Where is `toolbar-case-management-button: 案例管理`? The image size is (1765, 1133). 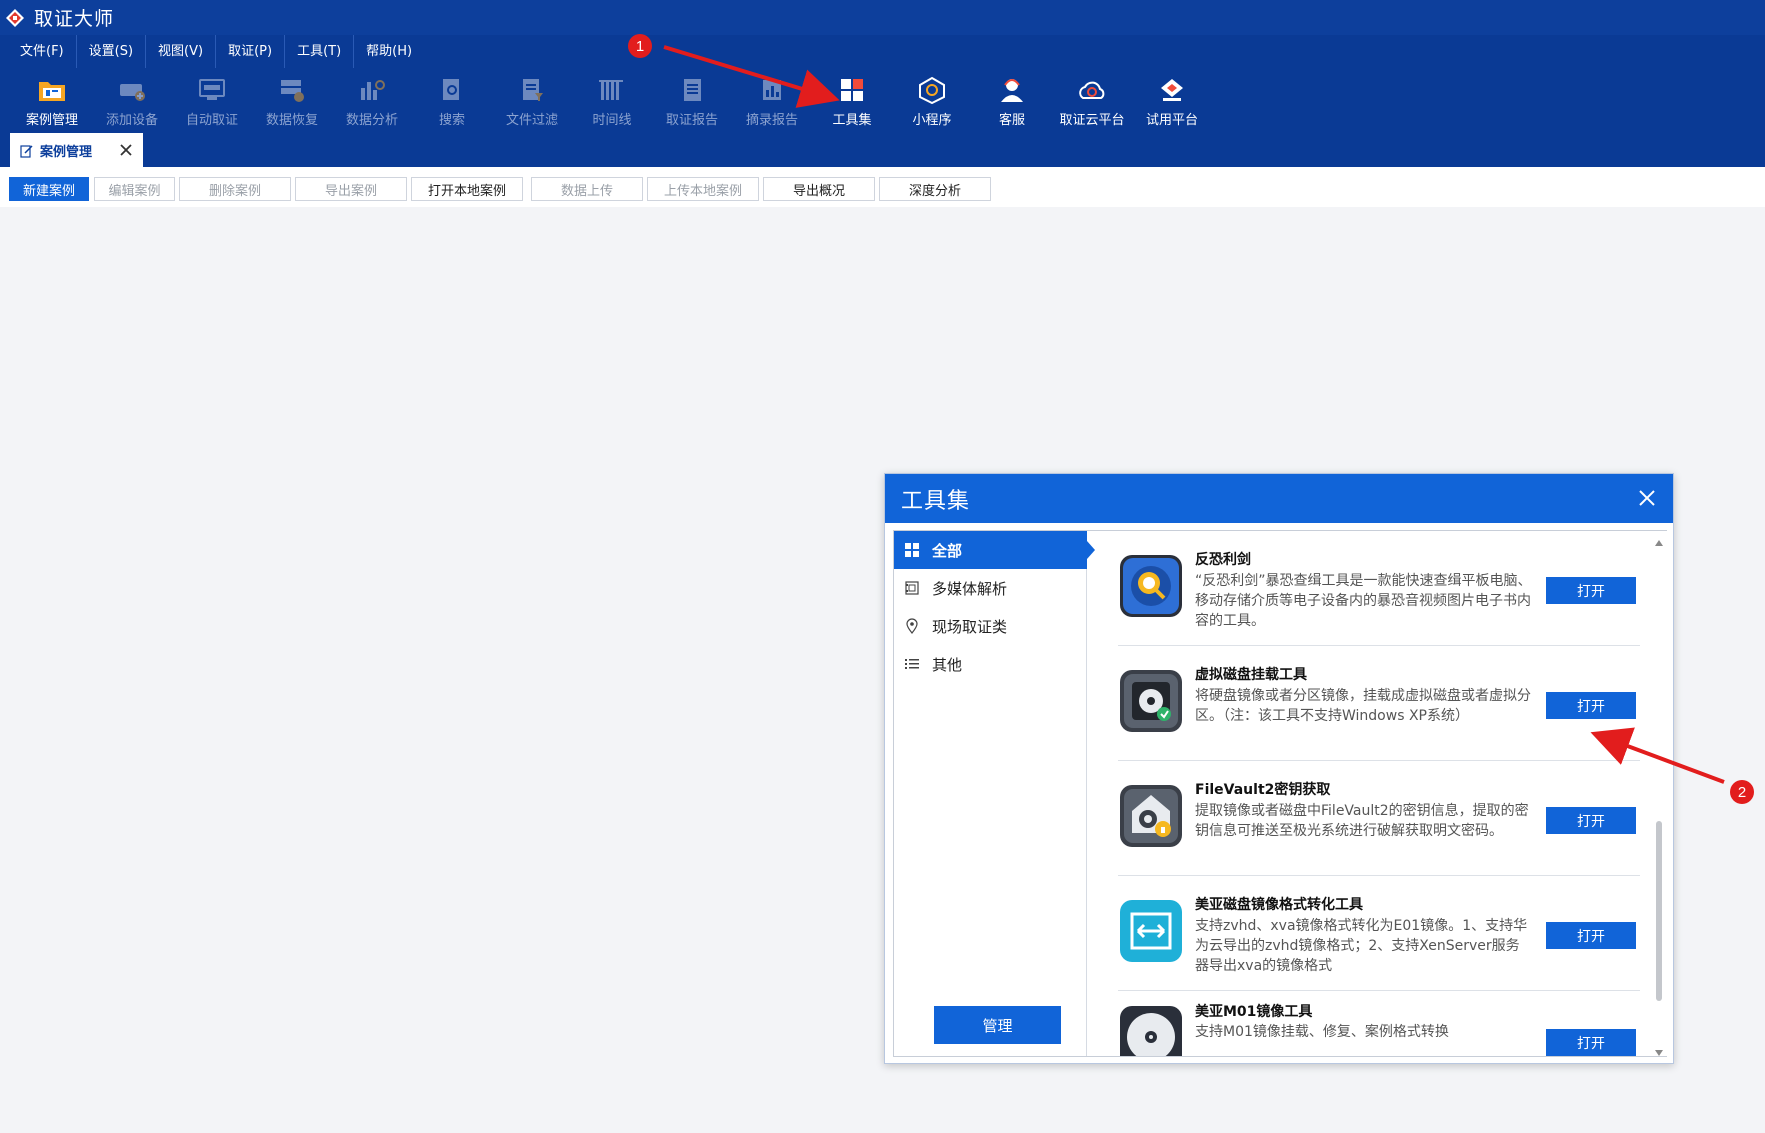
toolbar-case-management-button: 案例管理 is located at coordinates (52, 99).